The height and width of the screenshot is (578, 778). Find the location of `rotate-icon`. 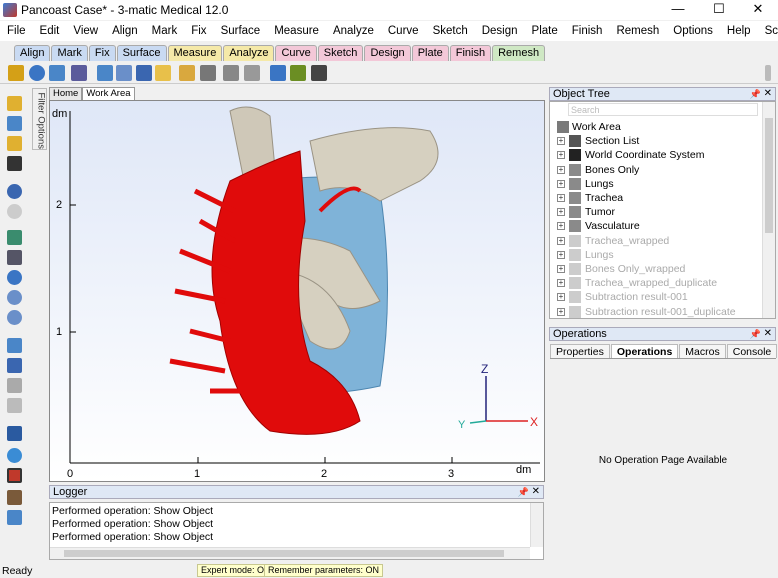

rotate-icon is located at coordinates (14, 277).